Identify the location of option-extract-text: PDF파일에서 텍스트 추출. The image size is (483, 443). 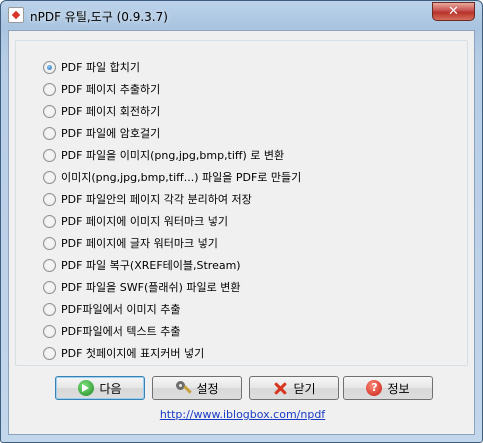
(112, 331).